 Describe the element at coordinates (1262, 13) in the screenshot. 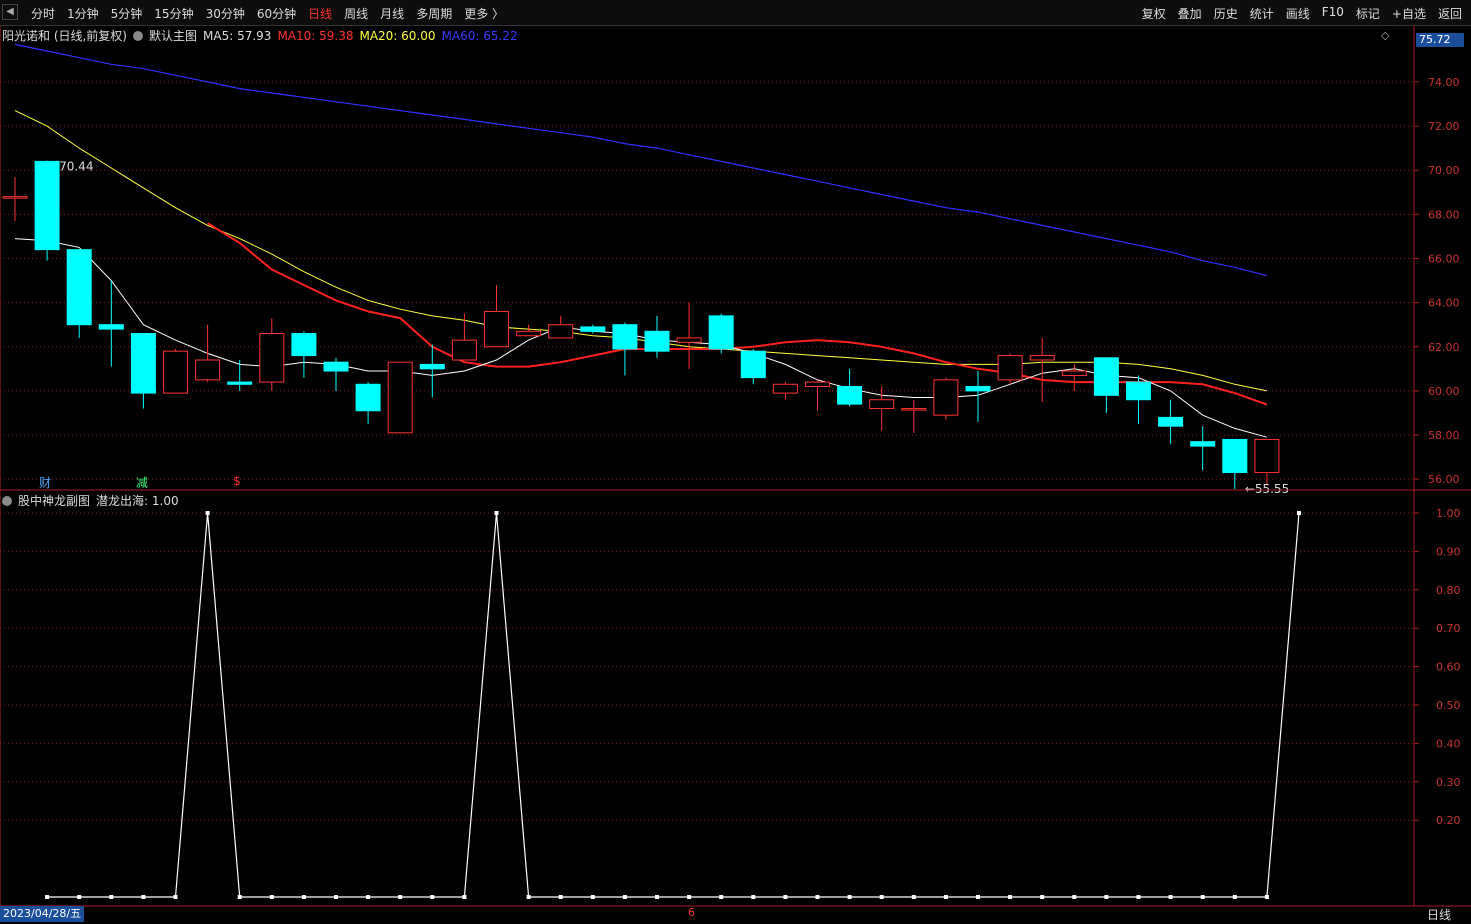

I see `toolbar-action-3: 统计` at that location.